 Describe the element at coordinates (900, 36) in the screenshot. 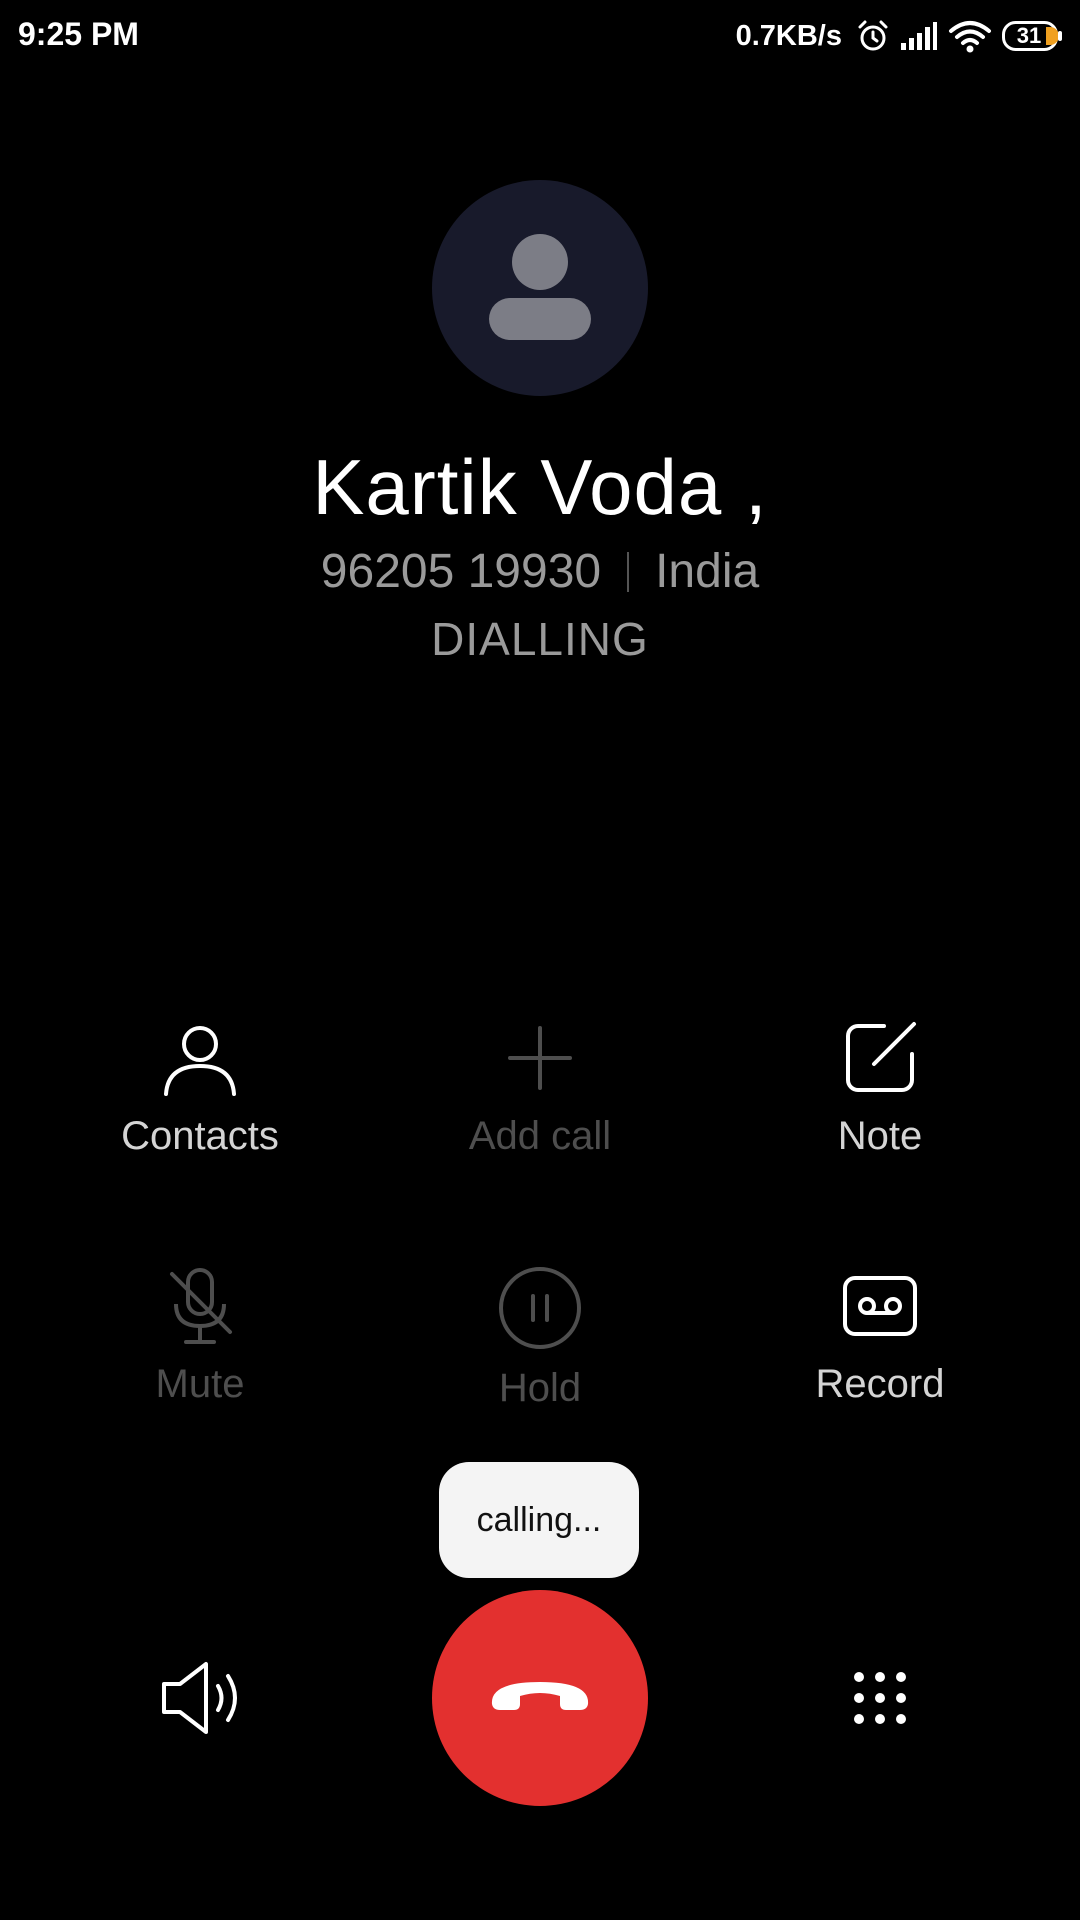

I see `status-icons: 0.7KB/s 31` at that location.